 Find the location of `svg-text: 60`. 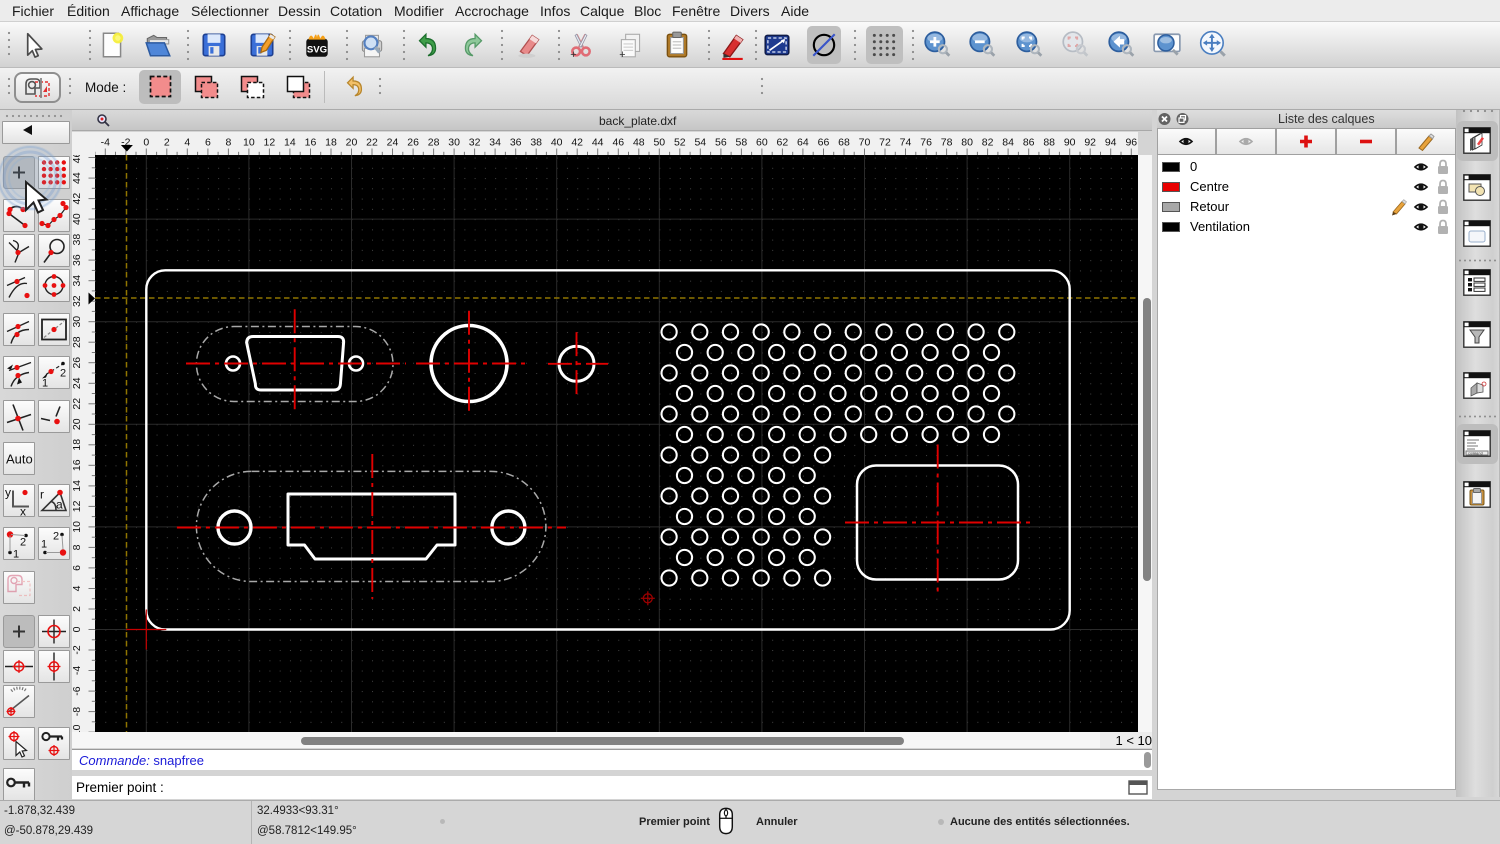

svg-text: 60 is located at coordinates (762, 142).